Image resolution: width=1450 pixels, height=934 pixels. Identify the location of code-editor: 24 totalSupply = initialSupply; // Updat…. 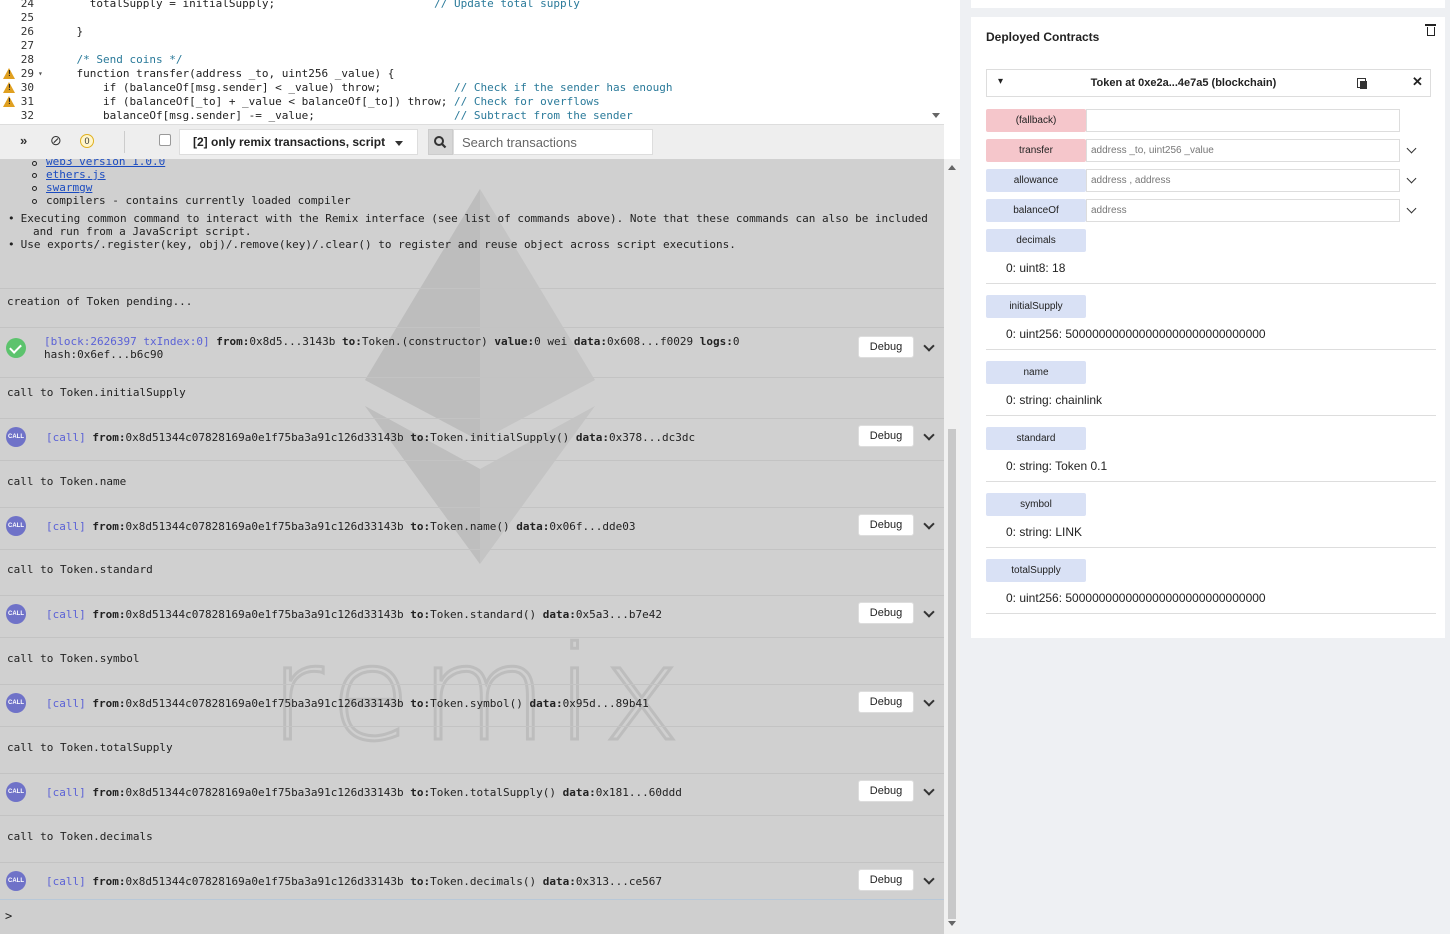
(472, 62).